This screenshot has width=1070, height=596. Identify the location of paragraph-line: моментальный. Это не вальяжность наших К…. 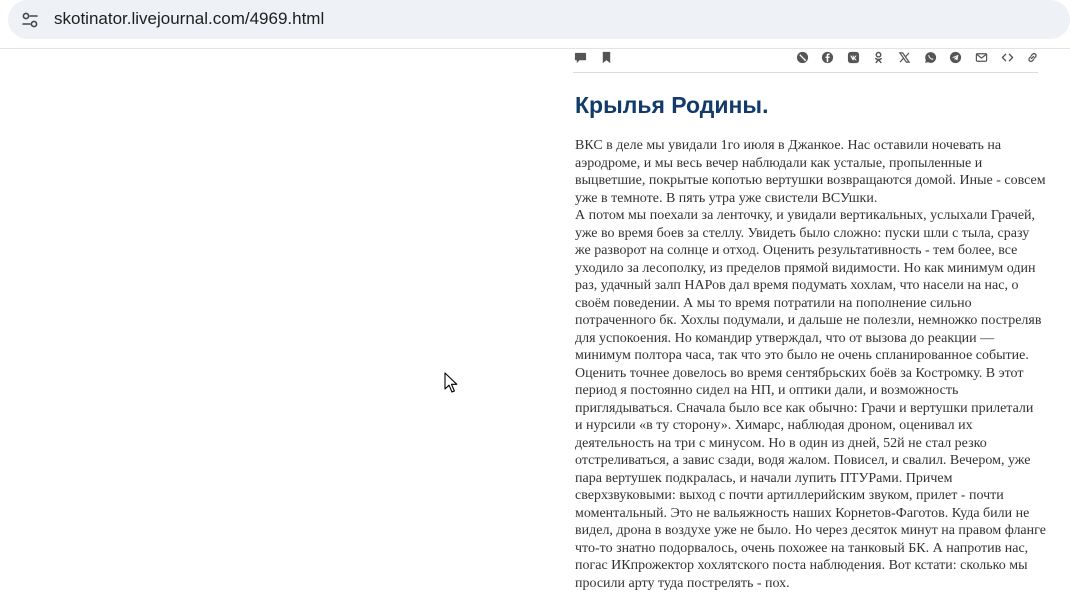
(802, 513).